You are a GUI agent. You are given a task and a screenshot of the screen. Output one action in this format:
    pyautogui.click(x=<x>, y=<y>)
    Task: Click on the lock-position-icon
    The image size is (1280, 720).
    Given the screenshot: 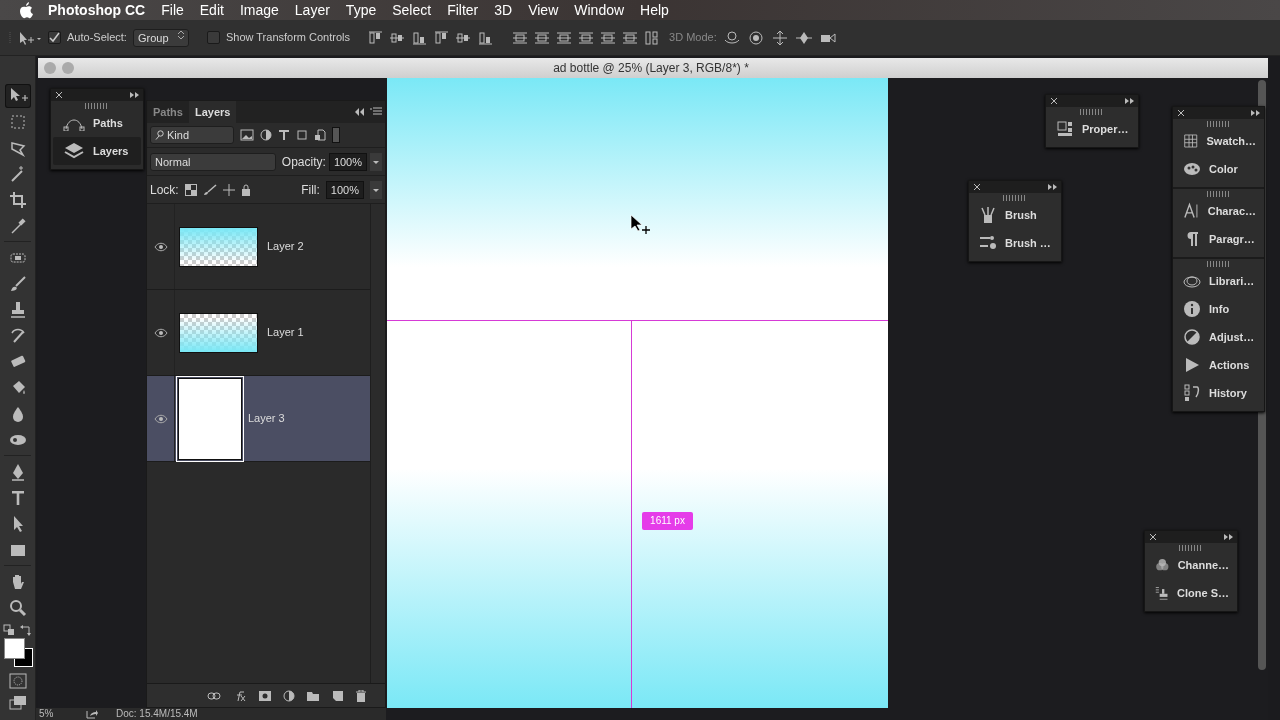 What is the action you would take?
    pyautogui.click(x=228, y=189)
    